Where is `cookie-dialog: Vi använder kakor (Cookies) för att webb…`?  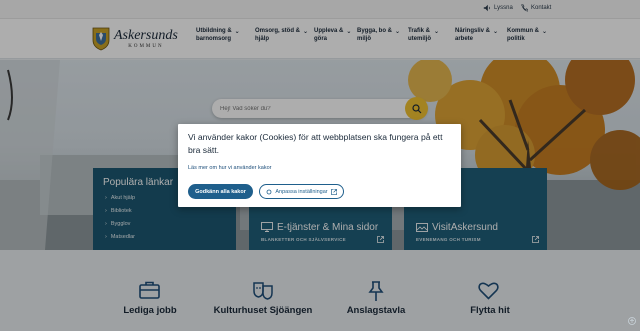
cookie-dialog: Vi använder kakor (Cookies) för att webb… is located at coordinates (319, 165).